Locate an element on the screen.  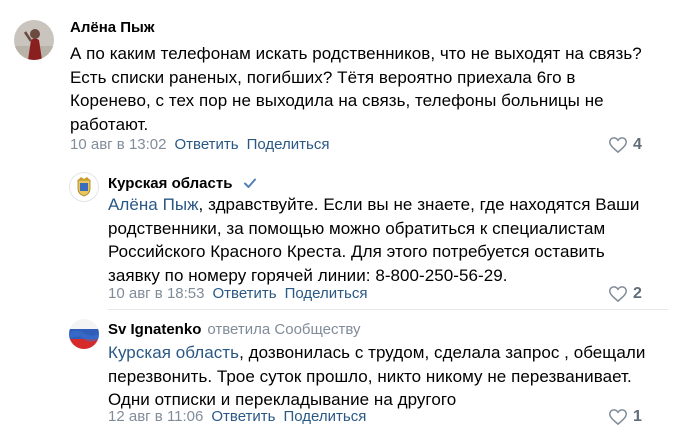
comment-author: Алёна Пыж is located at coordinates (112, 27).